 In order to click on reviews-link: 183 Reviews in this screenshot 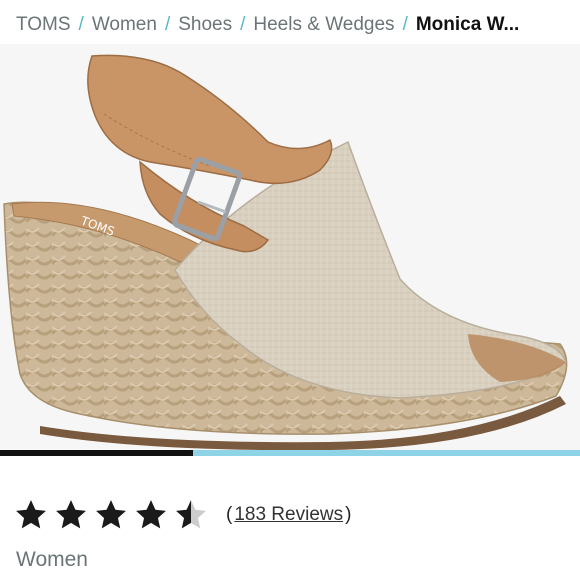, I will do `click(288, 515)`.